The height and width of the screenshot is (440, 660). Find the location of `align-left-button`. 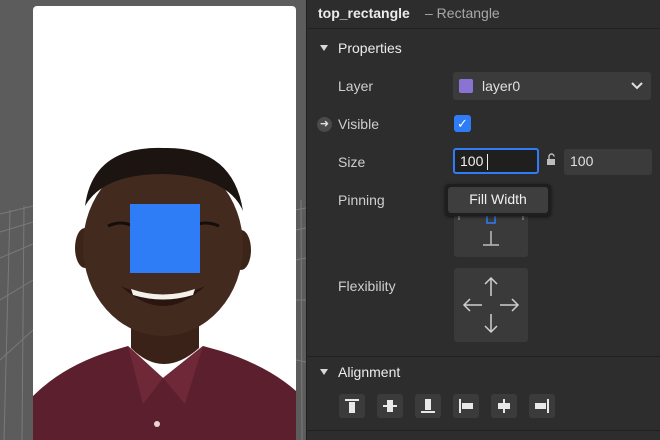

align-left-button is located at coordinates (466, 406).